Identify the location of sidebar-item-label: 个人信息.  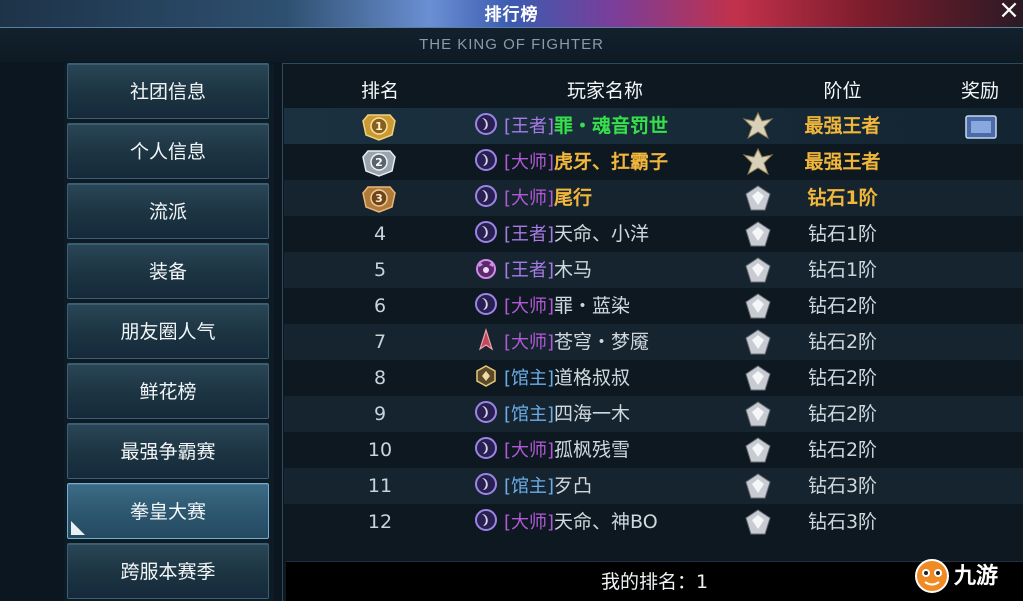
(167, 152).